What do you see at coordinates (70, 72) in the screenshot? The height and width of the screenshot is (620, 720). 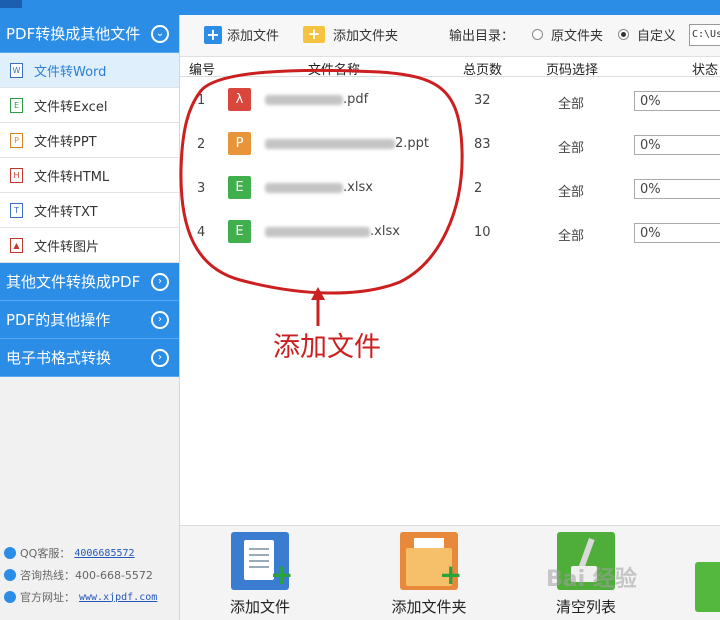 I see `sidebar-item-label: 文件转Word` at bounding box center [70, 72].